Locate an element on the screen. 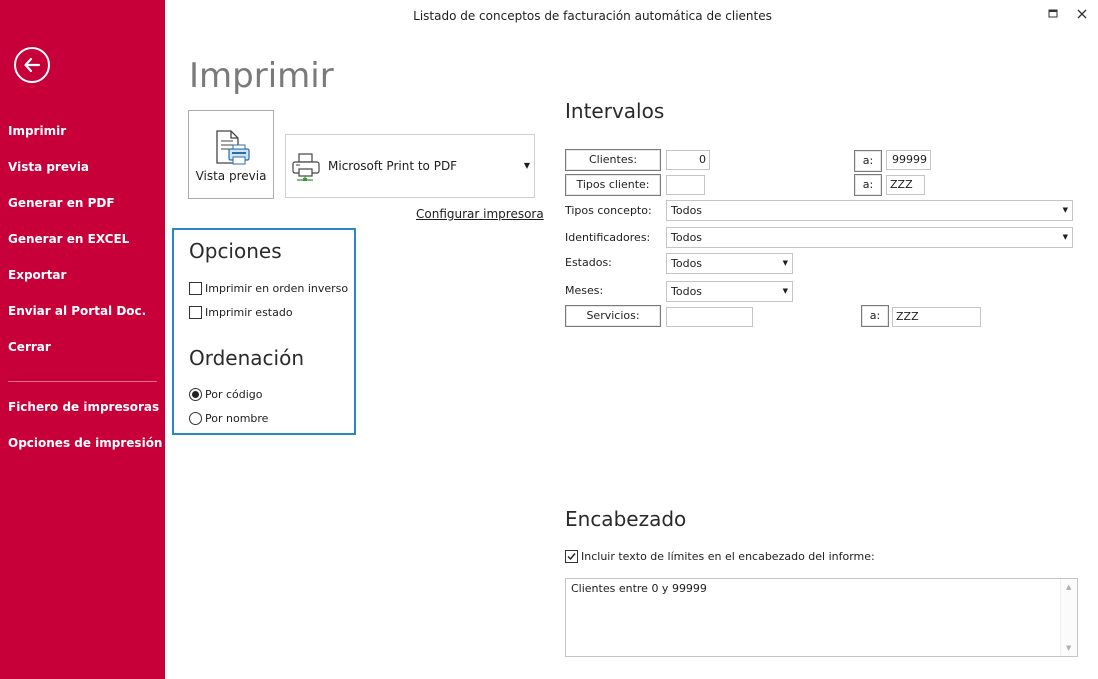  reverse-order-label: Imprimir en orden inverso is located at coordinates (277, 288).